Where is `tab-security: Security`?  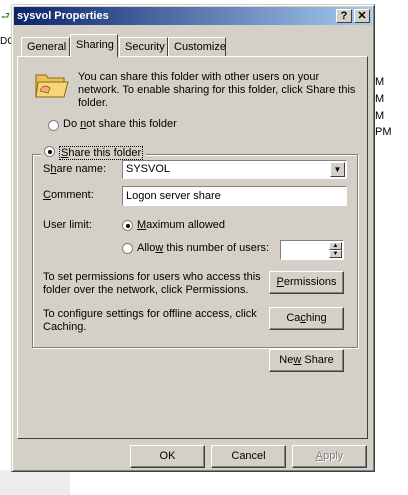
tab-security: Security is located at coordinates (143, 46).